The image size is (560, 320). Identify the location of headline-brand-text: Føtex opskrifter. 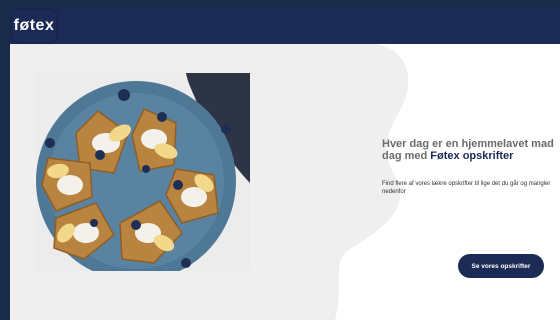
(472, 156).